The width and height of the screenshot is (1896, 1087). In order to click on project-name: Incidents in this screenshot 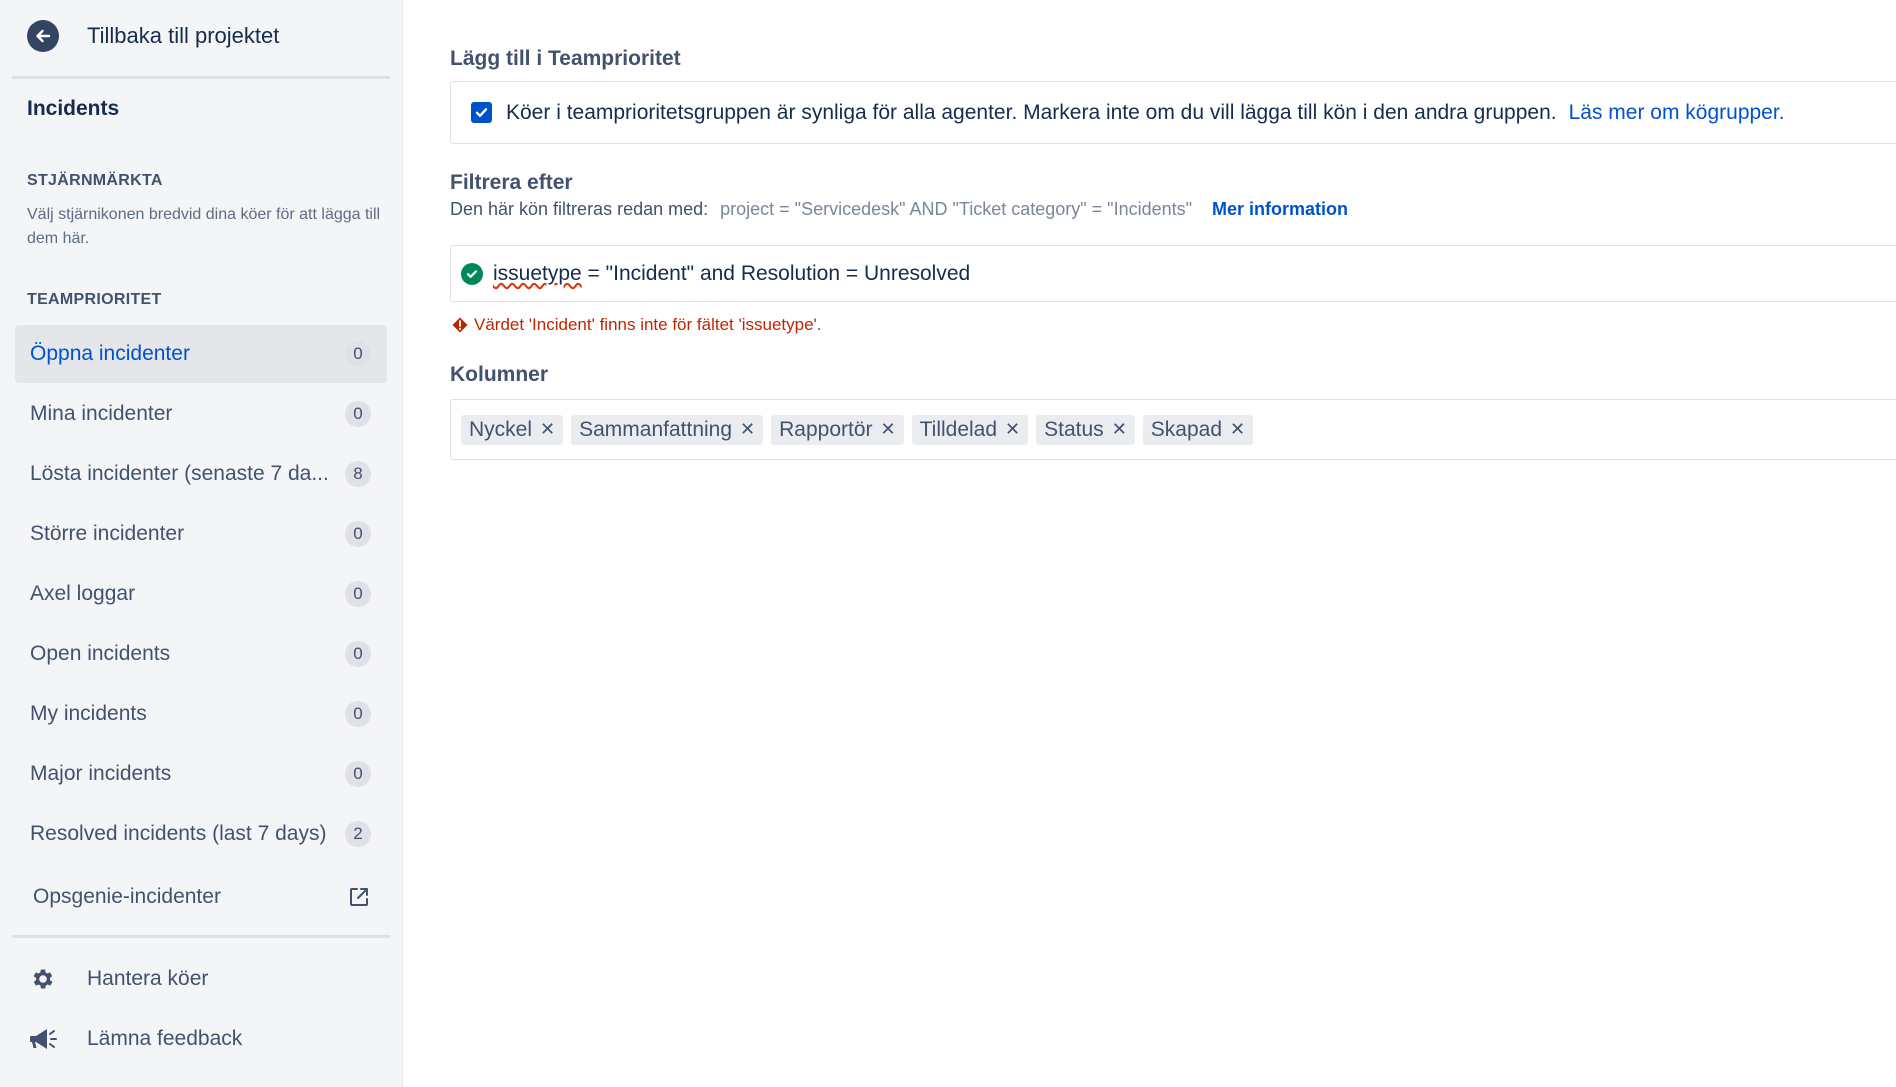, I will do `click(73, 108)`.